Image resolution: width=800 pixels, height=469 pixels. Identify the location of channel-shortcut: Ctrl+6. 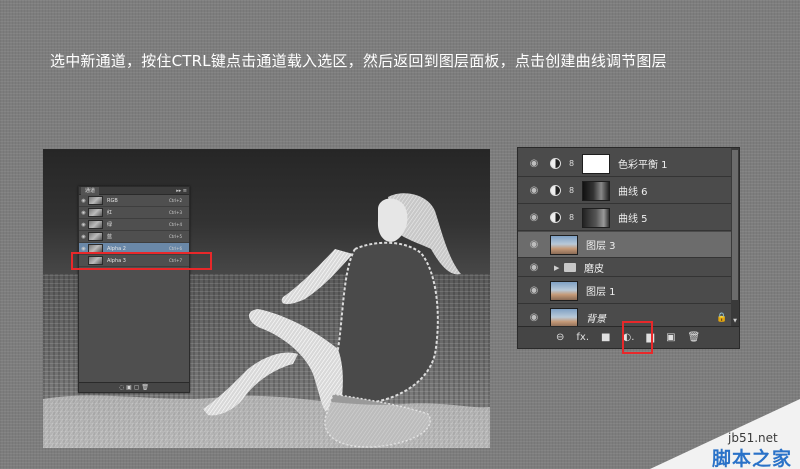
(176, 248).